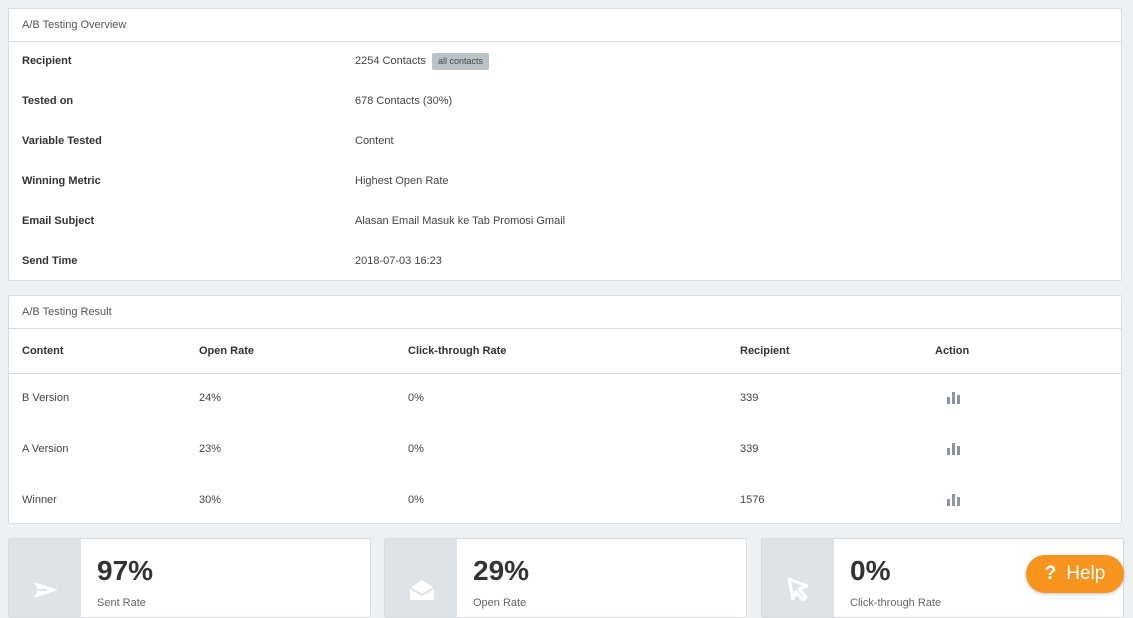  Describe the element at coordinates (798, 589) in the screenshot. I see `cursor-icon` at that location.